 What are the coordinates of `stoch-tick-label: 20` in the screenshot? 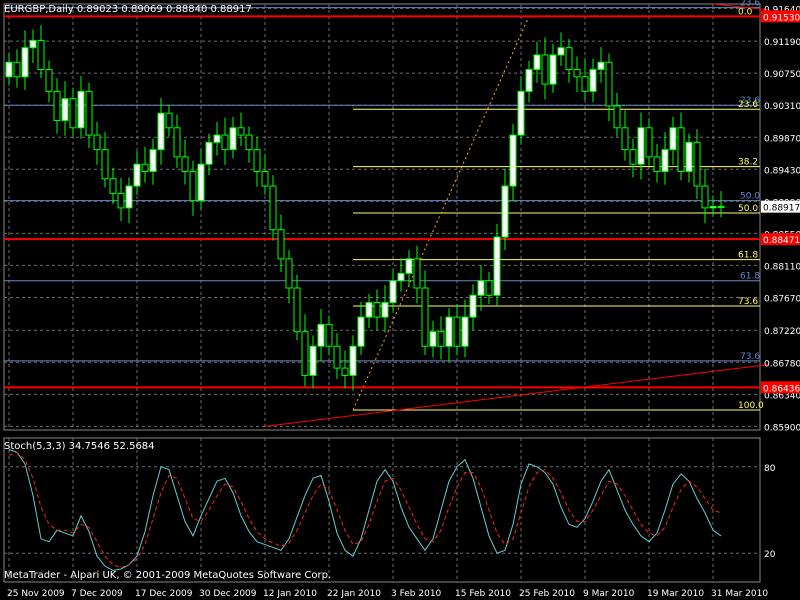 It's located at (770, 555).